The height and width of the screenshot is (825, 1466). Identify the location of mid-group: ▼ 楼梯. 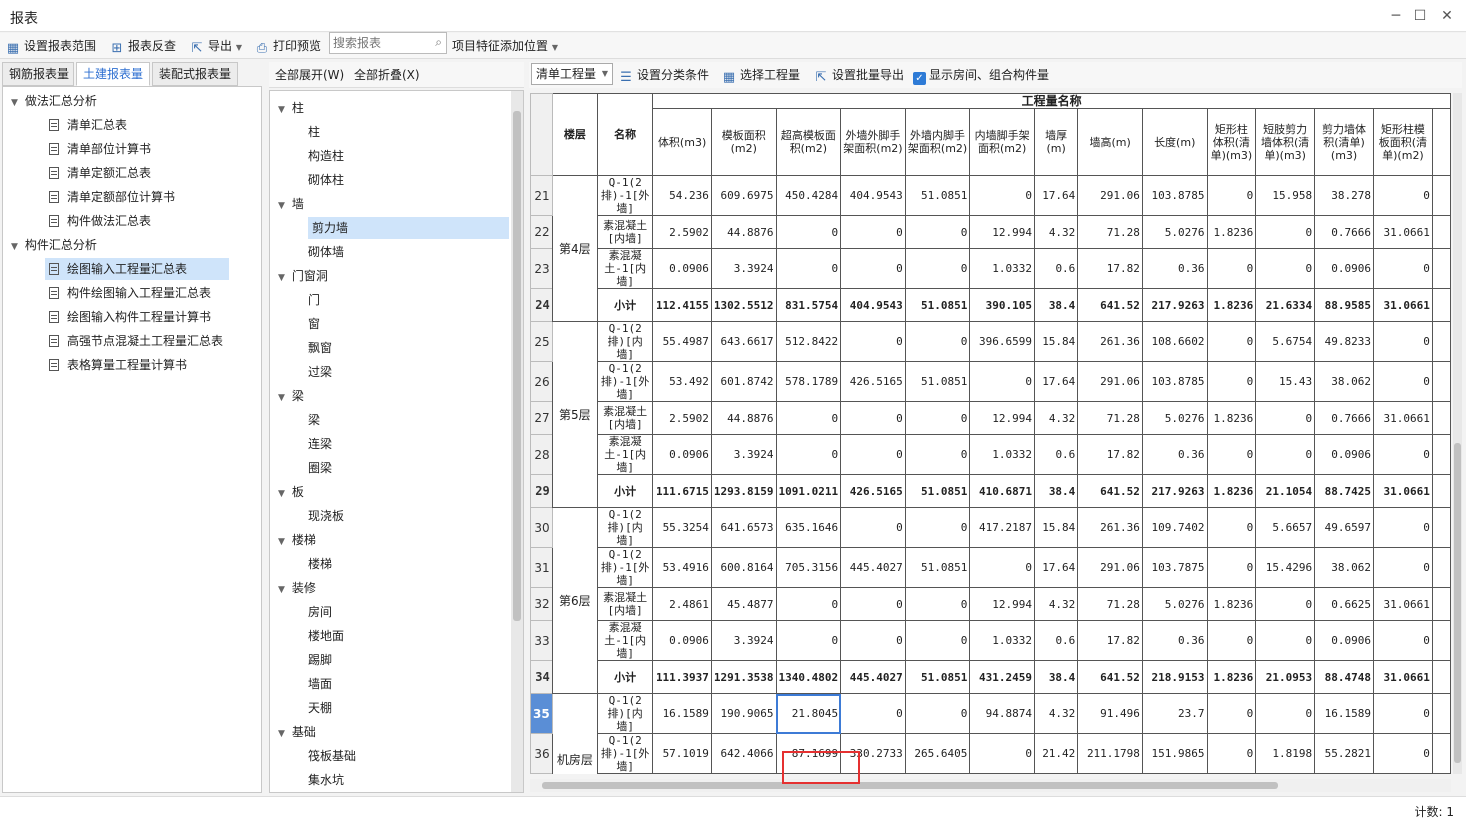
(297, 540).